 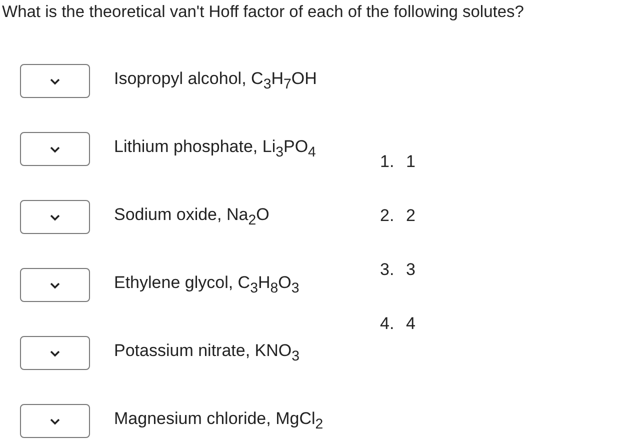 I want to click on option-number: 3., so click(x=388, y=270).